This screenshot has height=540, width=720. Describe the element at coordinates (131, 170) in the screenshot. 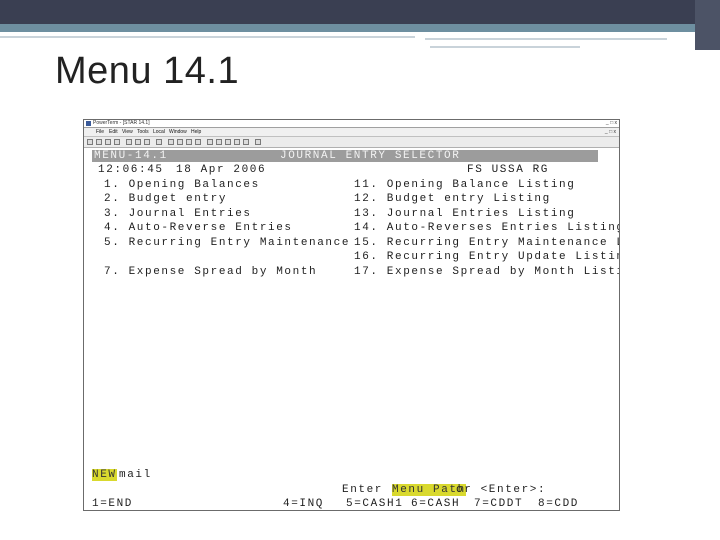

I see `screen-time: 12:06:45` at that location.